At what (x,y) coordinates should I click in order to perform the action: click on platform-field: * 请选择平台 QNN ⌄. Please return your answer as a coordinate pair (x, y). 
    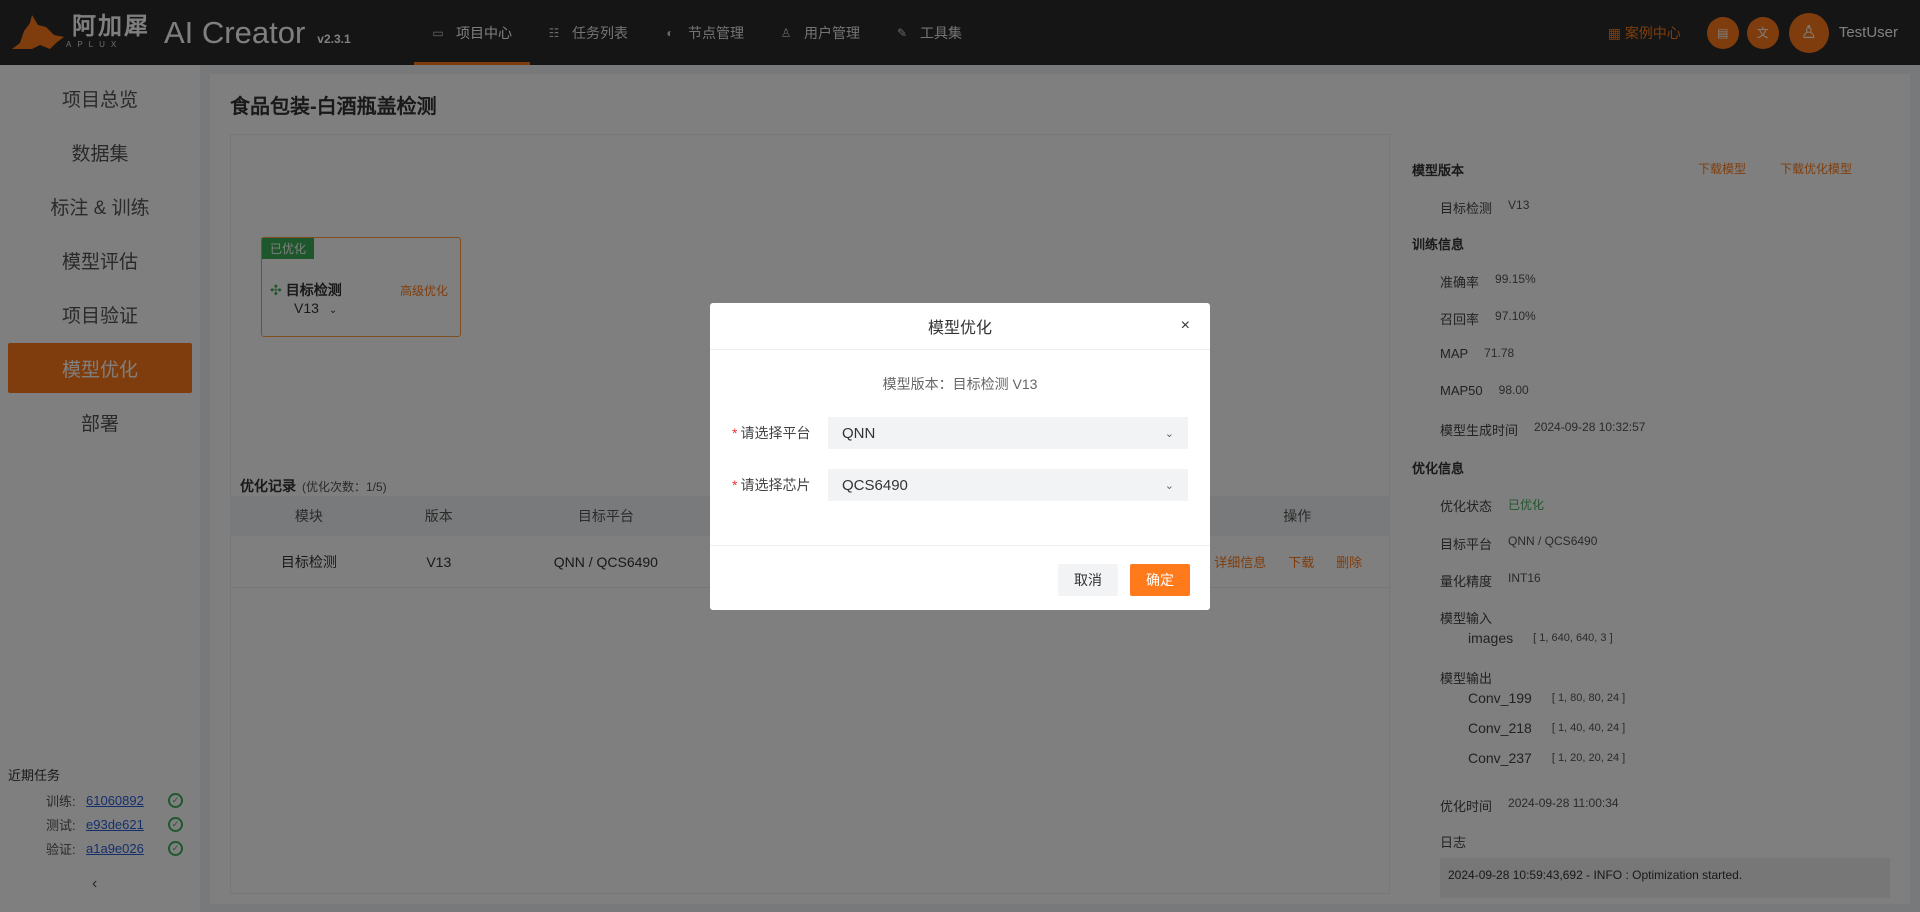
    Looking at the image, I should click on (960, 433).